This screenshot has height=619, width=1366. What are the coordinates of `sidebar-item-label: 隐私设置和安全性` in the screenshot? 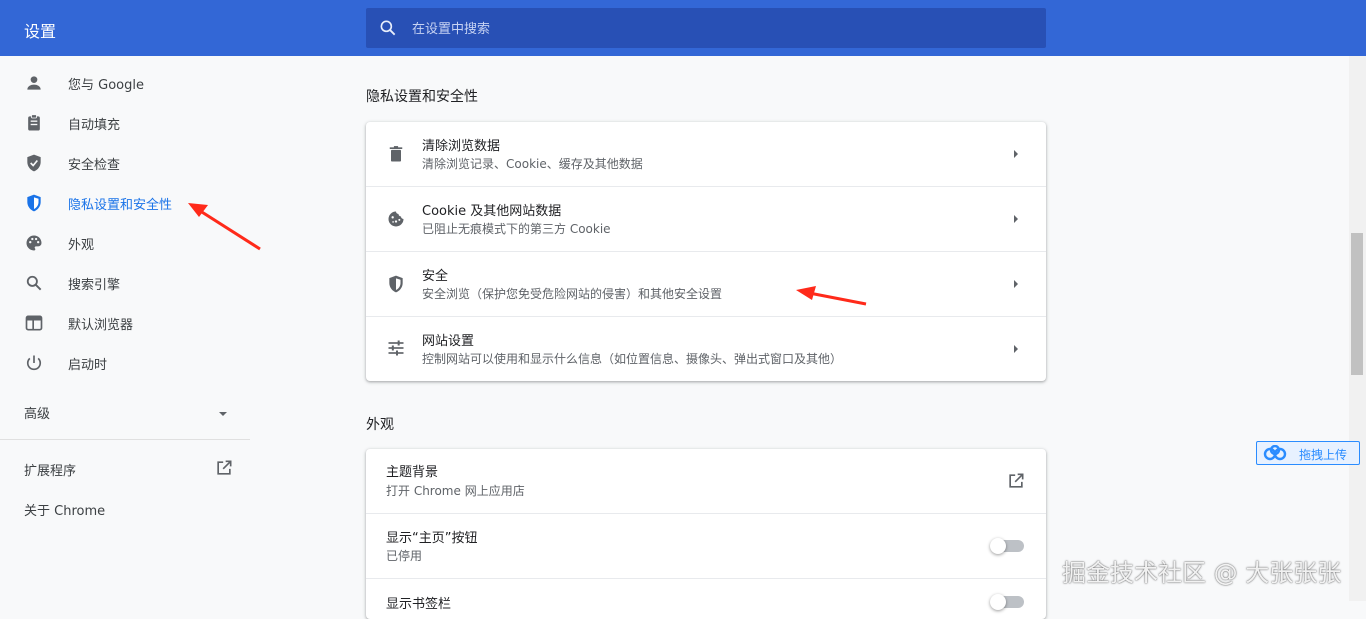 It's located at (120, 205).